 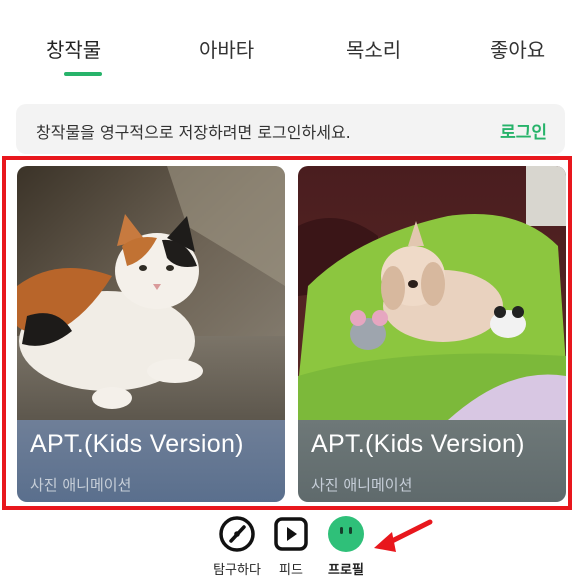 I want to click on tab-avatar: 아바타, so click(x=226, y=48).